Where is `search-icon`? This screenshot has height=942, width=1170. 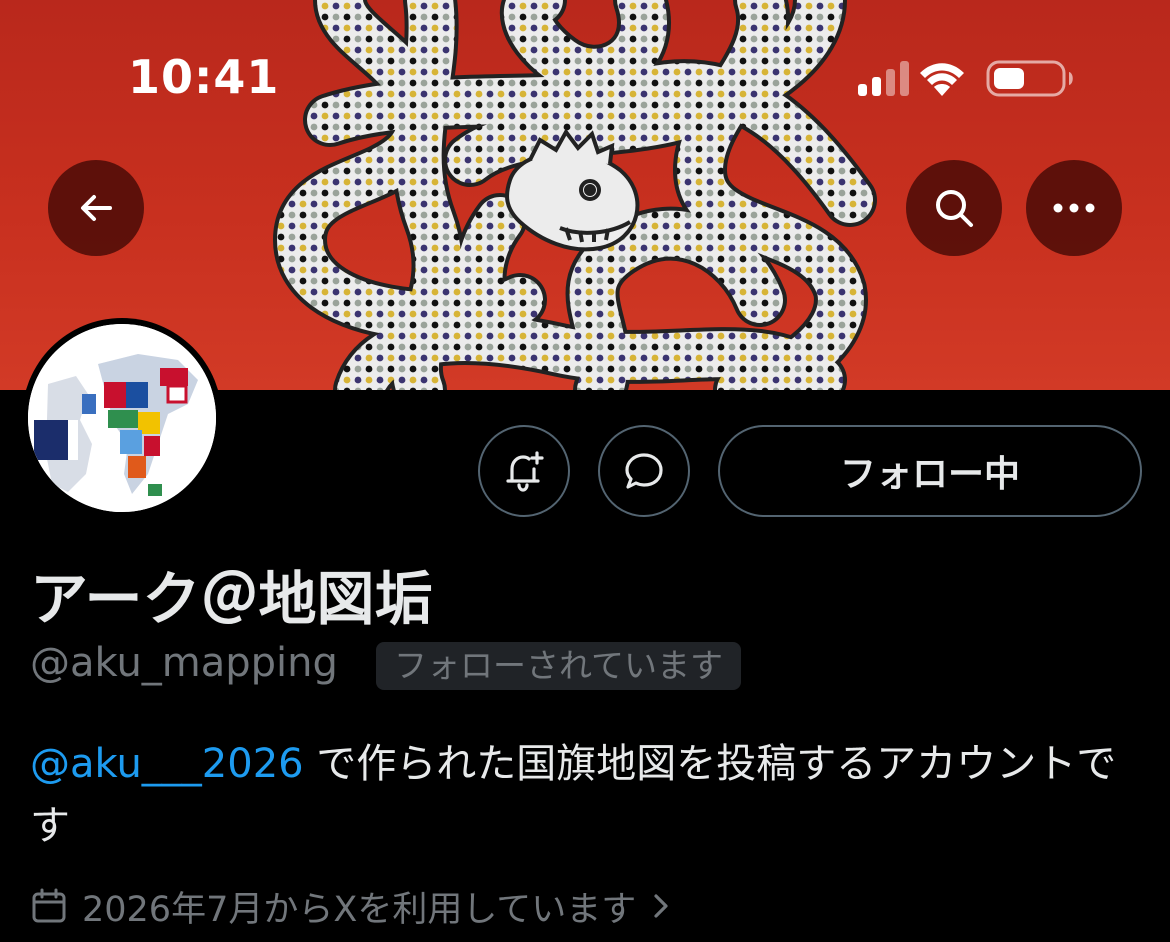
search-icon is located at coordinates (954, 208).